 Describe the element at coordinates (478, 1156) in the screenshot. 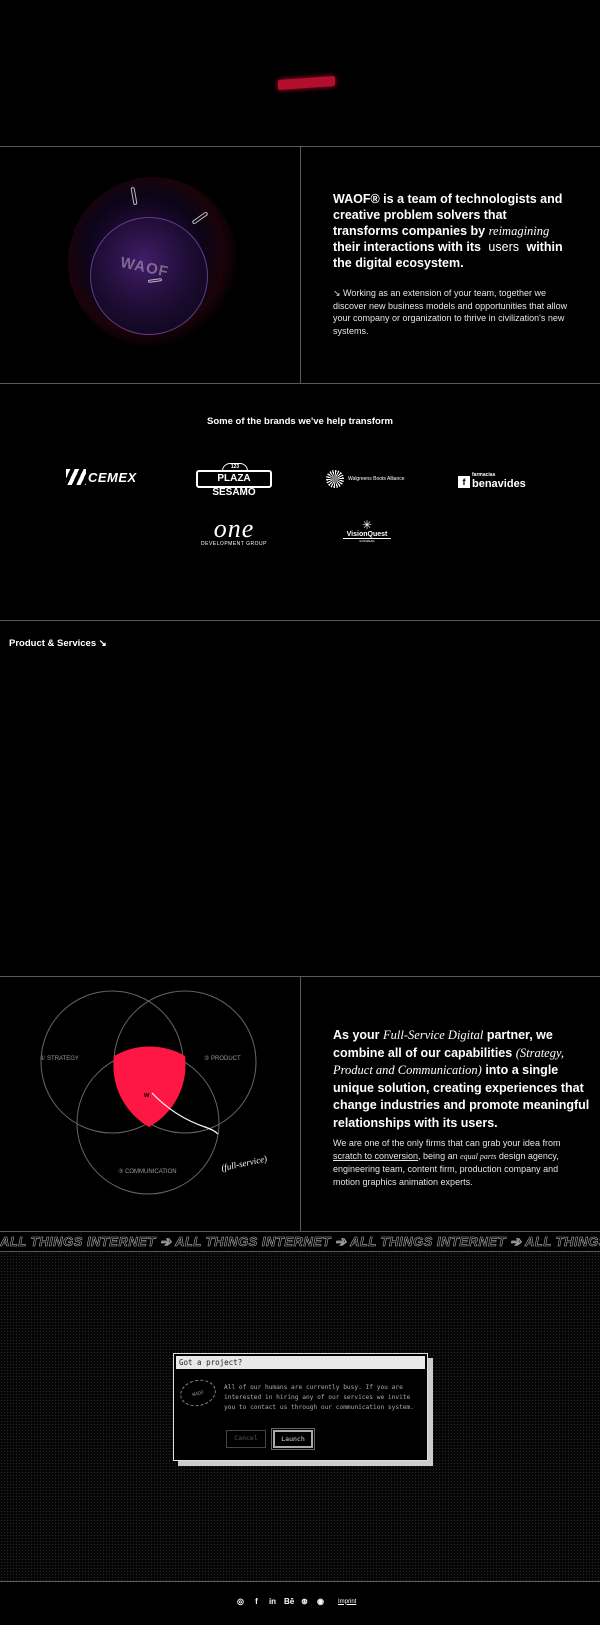

I see `capabilities-body-italic: equal parts` at that location.